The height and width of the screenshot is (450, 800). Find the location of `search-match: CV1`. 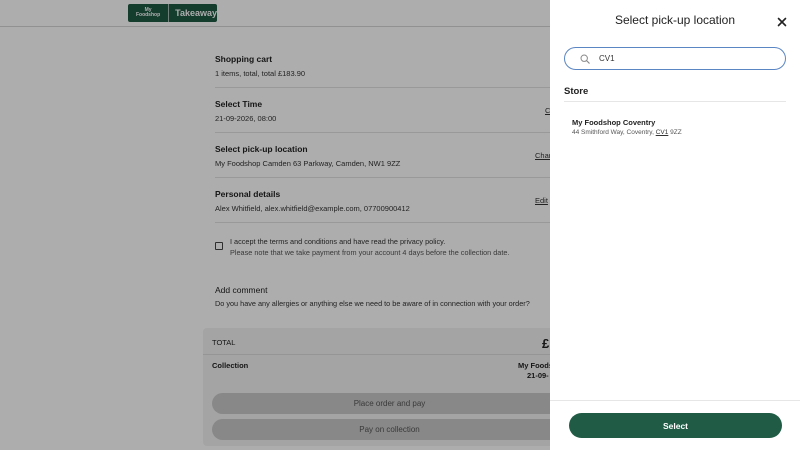

search-match: CV1 is located at coordinates (662, 132).